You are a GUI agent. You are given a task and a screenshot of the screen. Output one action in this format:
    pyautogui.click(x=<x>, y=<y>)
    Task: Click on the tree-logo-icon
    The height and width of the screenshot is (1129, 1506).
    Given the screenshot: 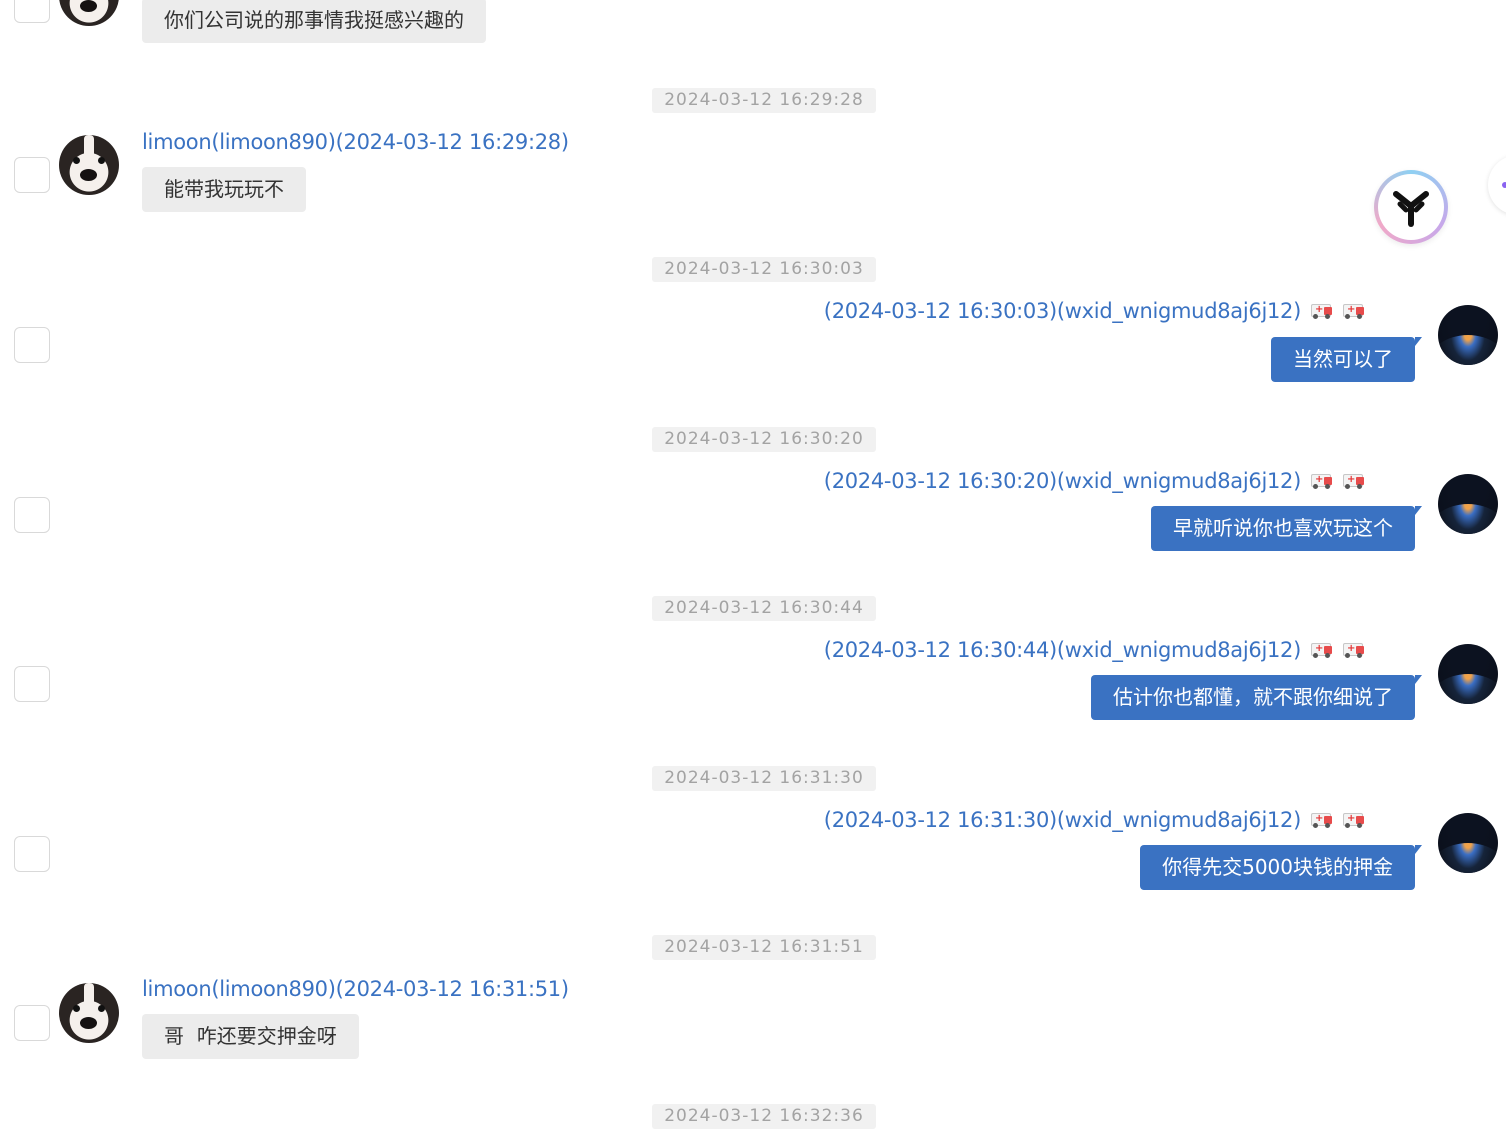 What is the action you would take?
    pyautogui.click(x=1411, y=209)
    